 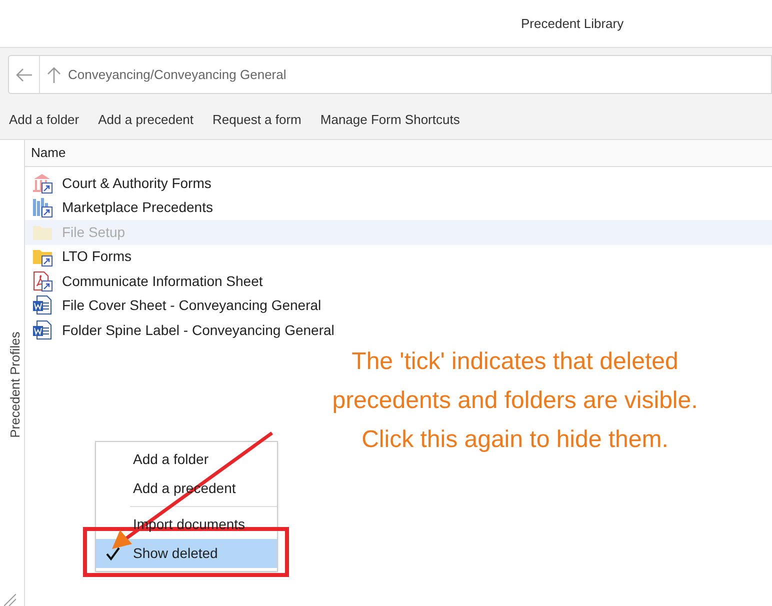 I want to click on checkmark-icon, so click(x=113, y=553).